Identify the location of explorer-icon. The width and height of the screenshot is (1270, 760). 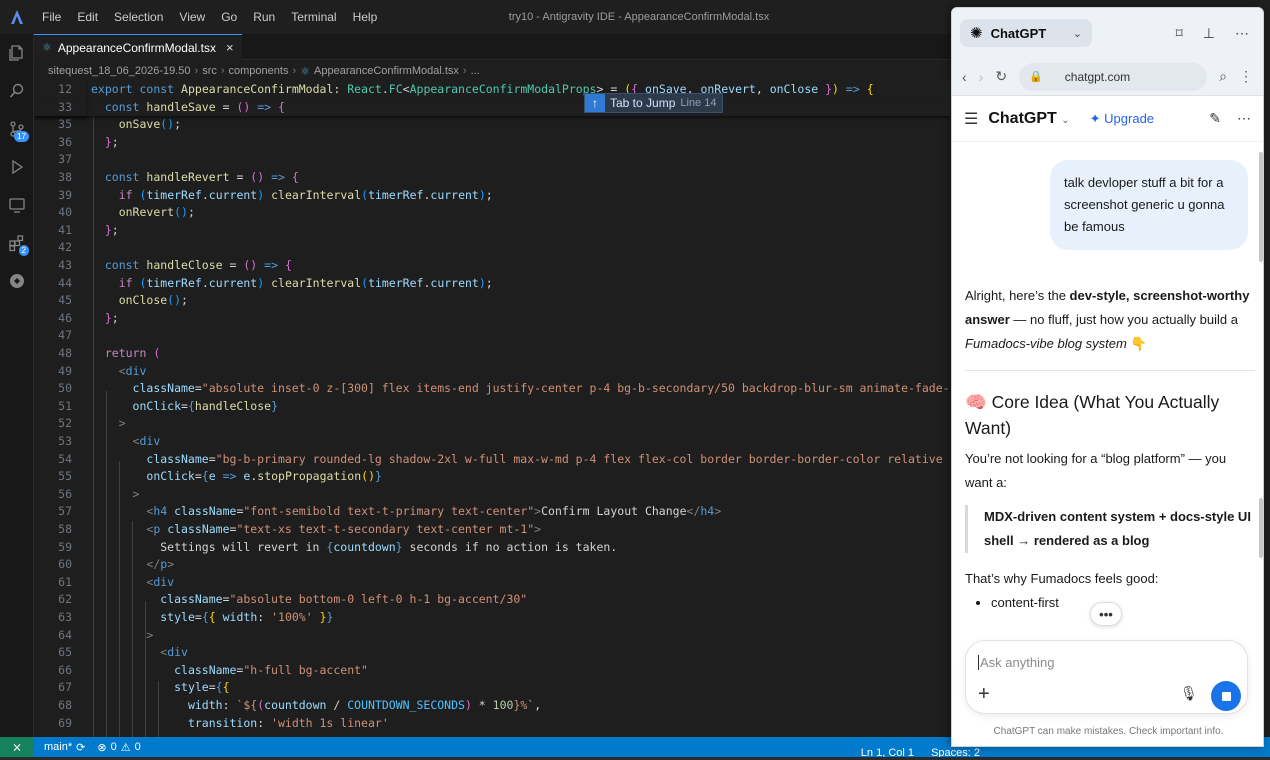
(17, 53).